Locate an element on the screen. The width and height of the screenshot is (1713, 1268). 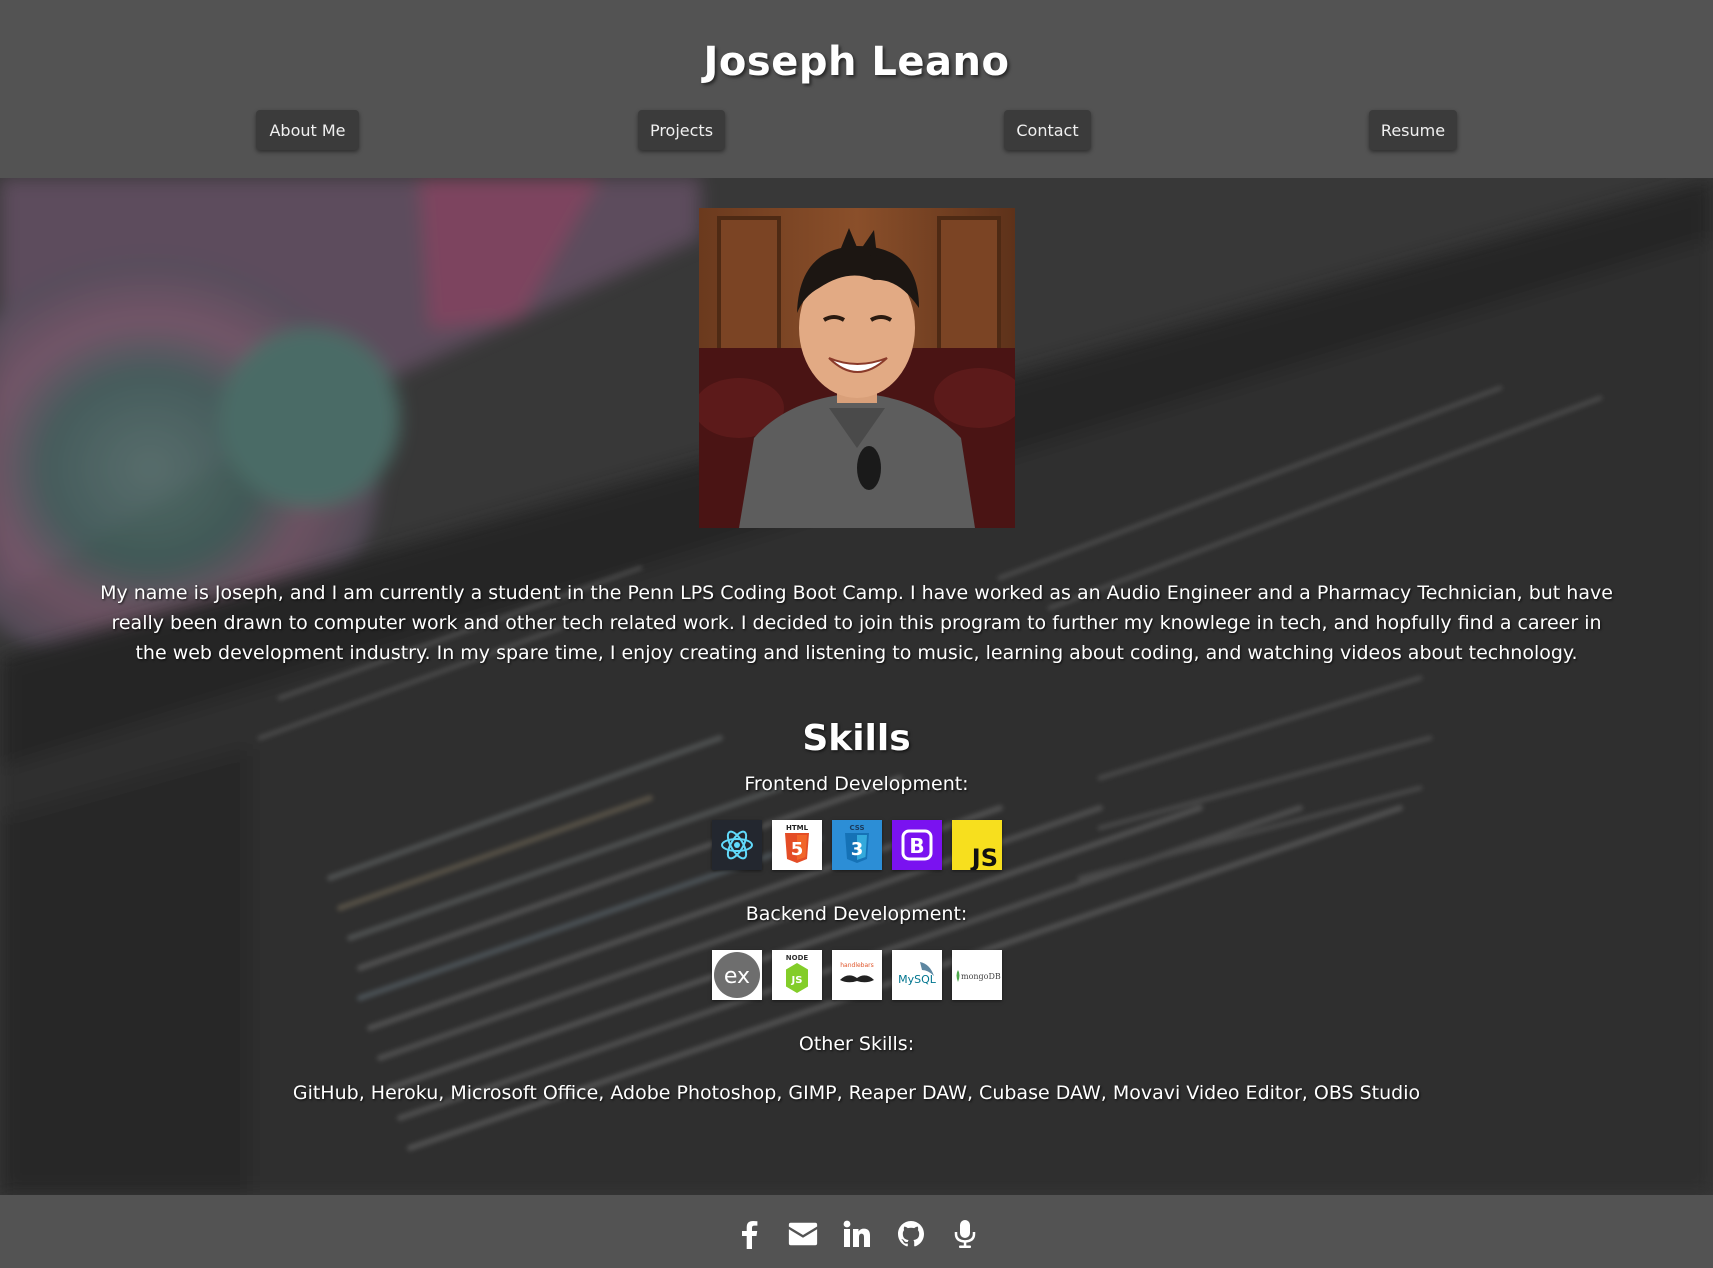
backend-icons: ex NODE JS handlebars MySQL mongoDB is located at coordinates (856, 975).